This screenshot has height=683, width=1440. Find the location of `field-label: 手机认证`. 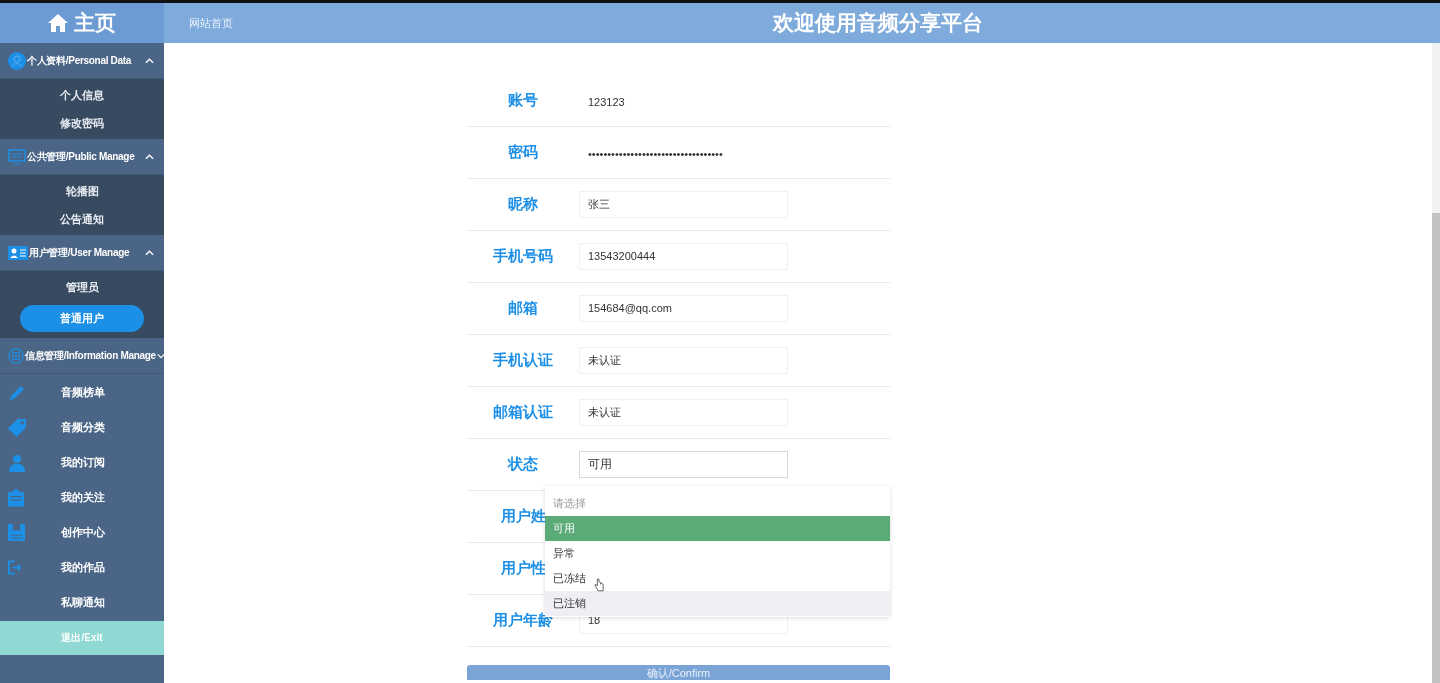

field-label: 手机认证 is located at coordinates (523, 360).